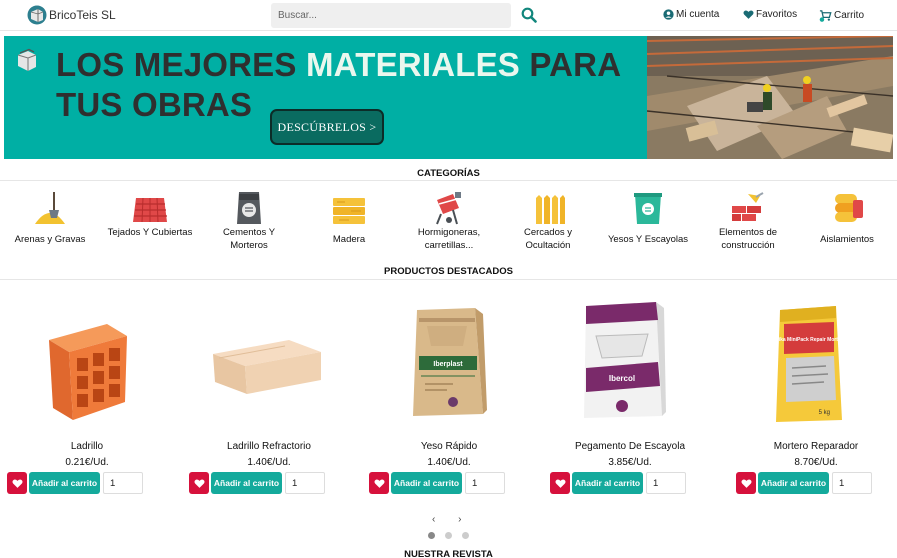 This screenshot has width=897, height=558. I want to click on product-name: Ladrillo, so click(87, 446).